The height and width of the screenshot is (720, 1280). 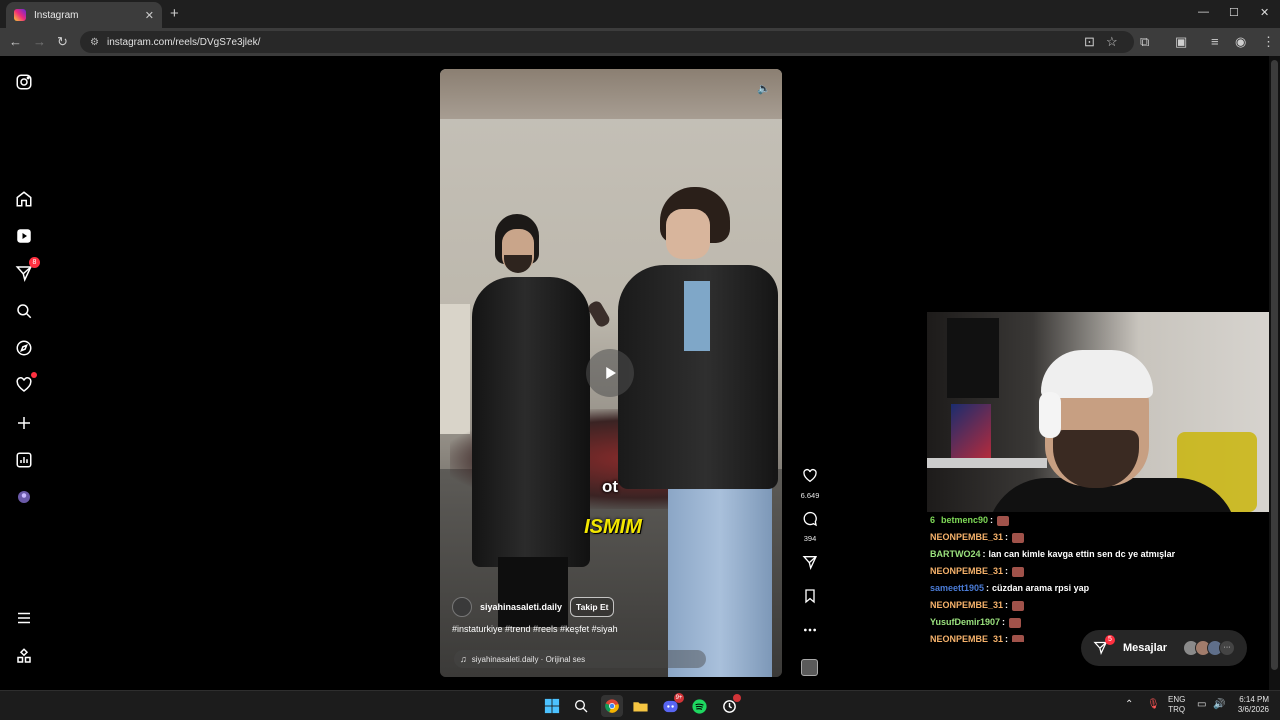 I want to click on video-person-right-shirt, so click(x=697, y=316).